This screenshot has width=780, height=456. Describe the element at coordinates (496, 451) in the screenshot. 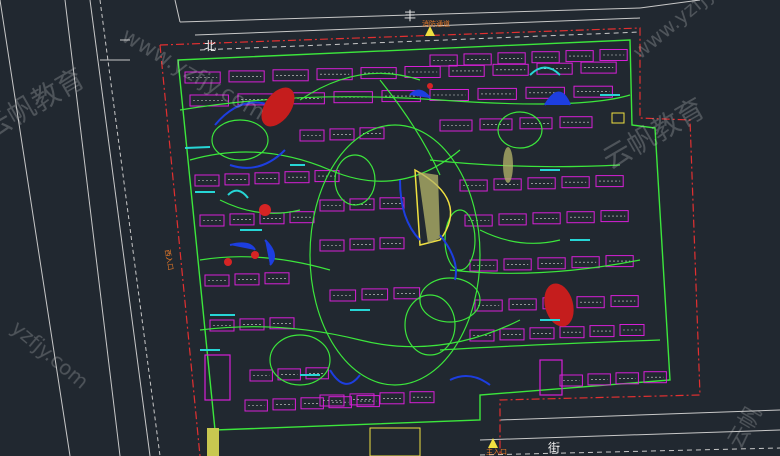

I see `main-entrance-label: 主入口` at that location.